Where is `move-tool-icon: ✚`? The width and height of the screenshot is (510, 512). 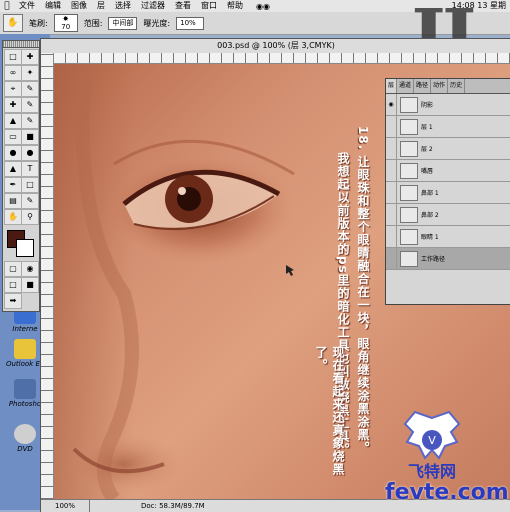
move-tool-icon: ✚ is located at coordinates (30, 57).